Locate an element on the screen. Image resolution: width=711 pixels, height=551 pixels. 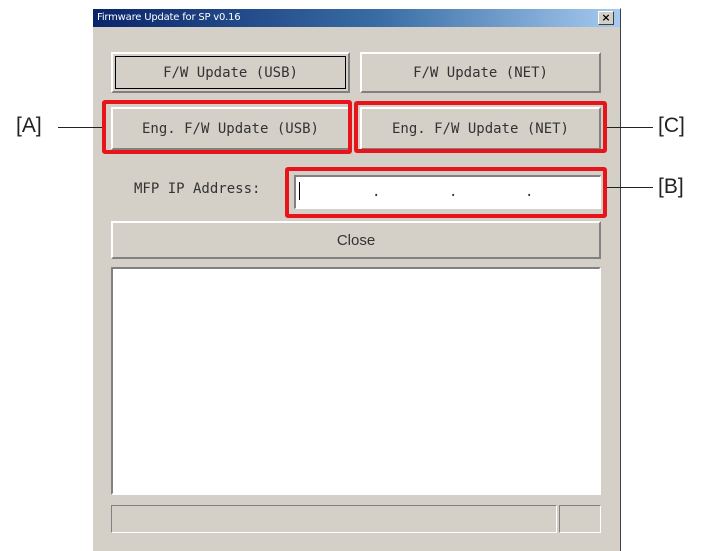
close-button: Close is located at coordinates (356, 240).